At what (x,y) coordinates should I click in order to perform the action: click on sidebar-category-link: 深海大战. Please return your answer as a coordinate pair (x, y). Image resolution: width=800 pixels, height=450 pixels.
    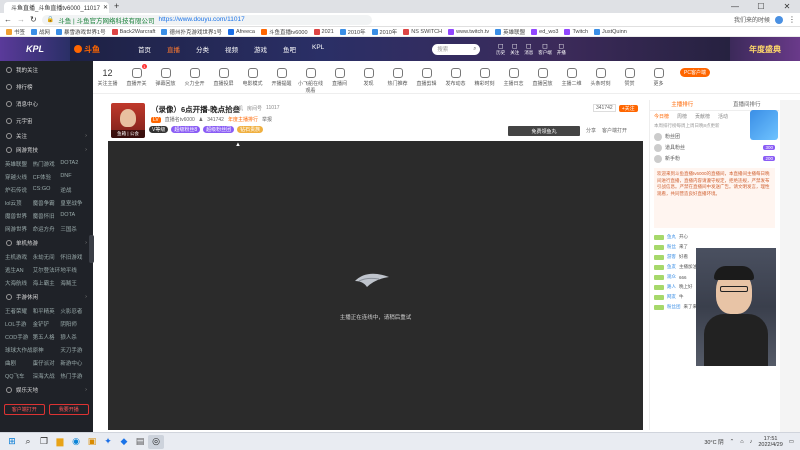
    Looking at the image, I should click on (47, 376).